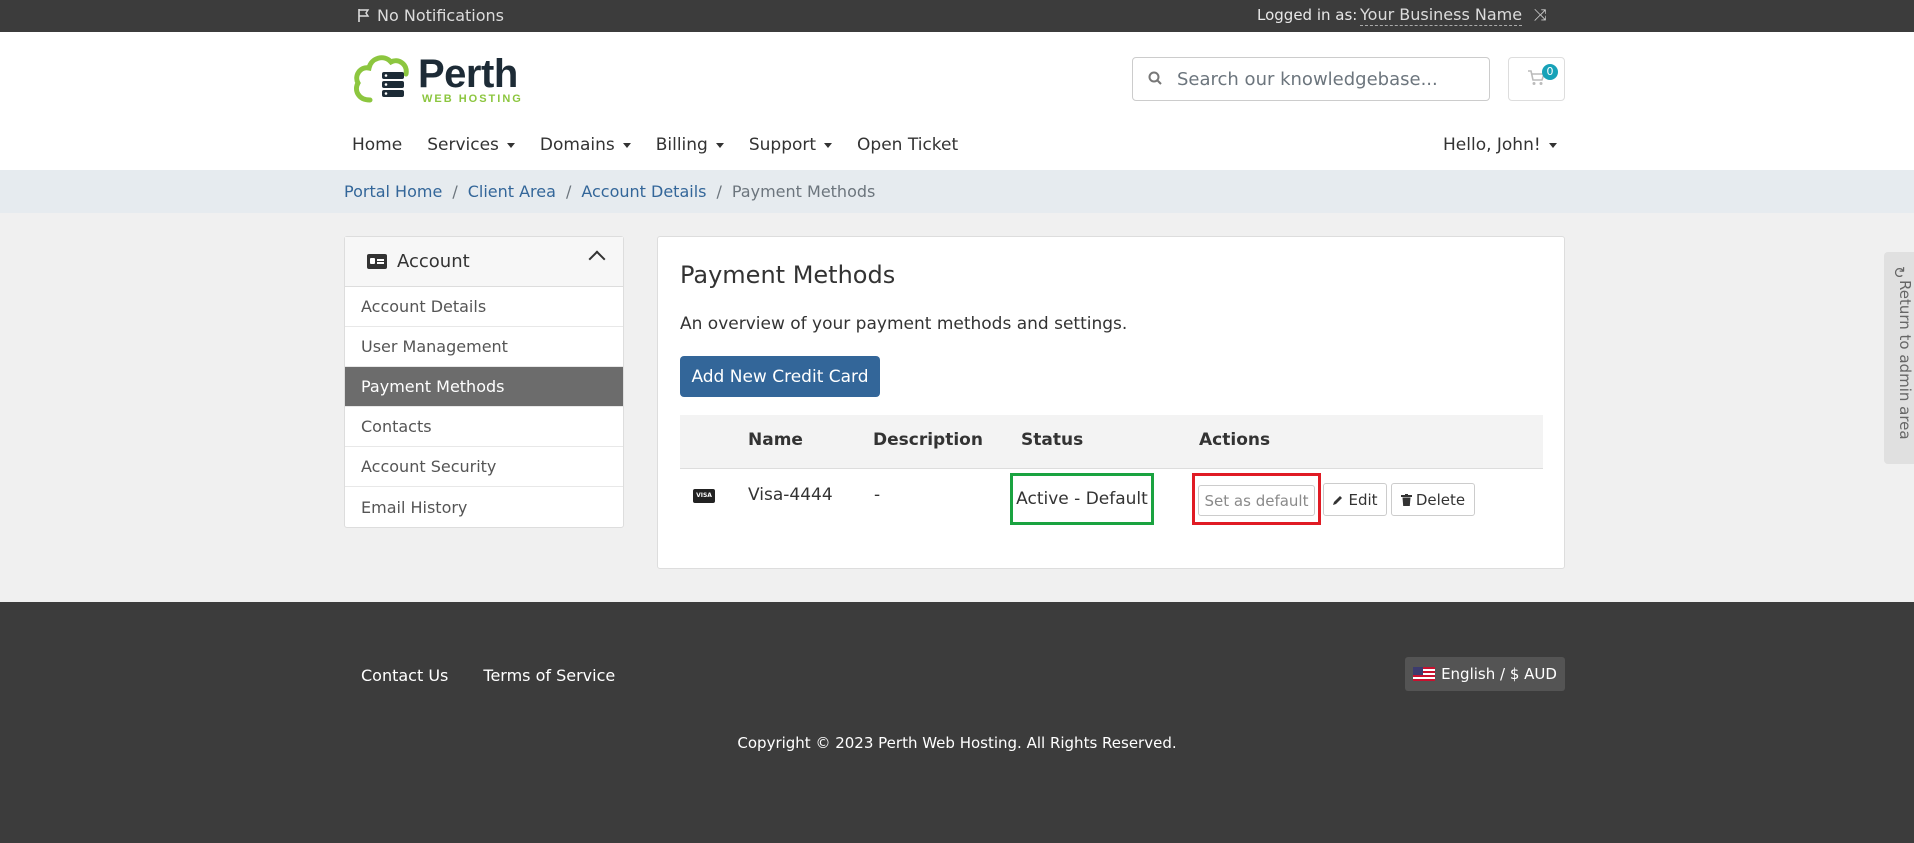 This screenshot has height=843, width=1914. I want to click on payment-method-name: Visa-4444, so click(790, 495).